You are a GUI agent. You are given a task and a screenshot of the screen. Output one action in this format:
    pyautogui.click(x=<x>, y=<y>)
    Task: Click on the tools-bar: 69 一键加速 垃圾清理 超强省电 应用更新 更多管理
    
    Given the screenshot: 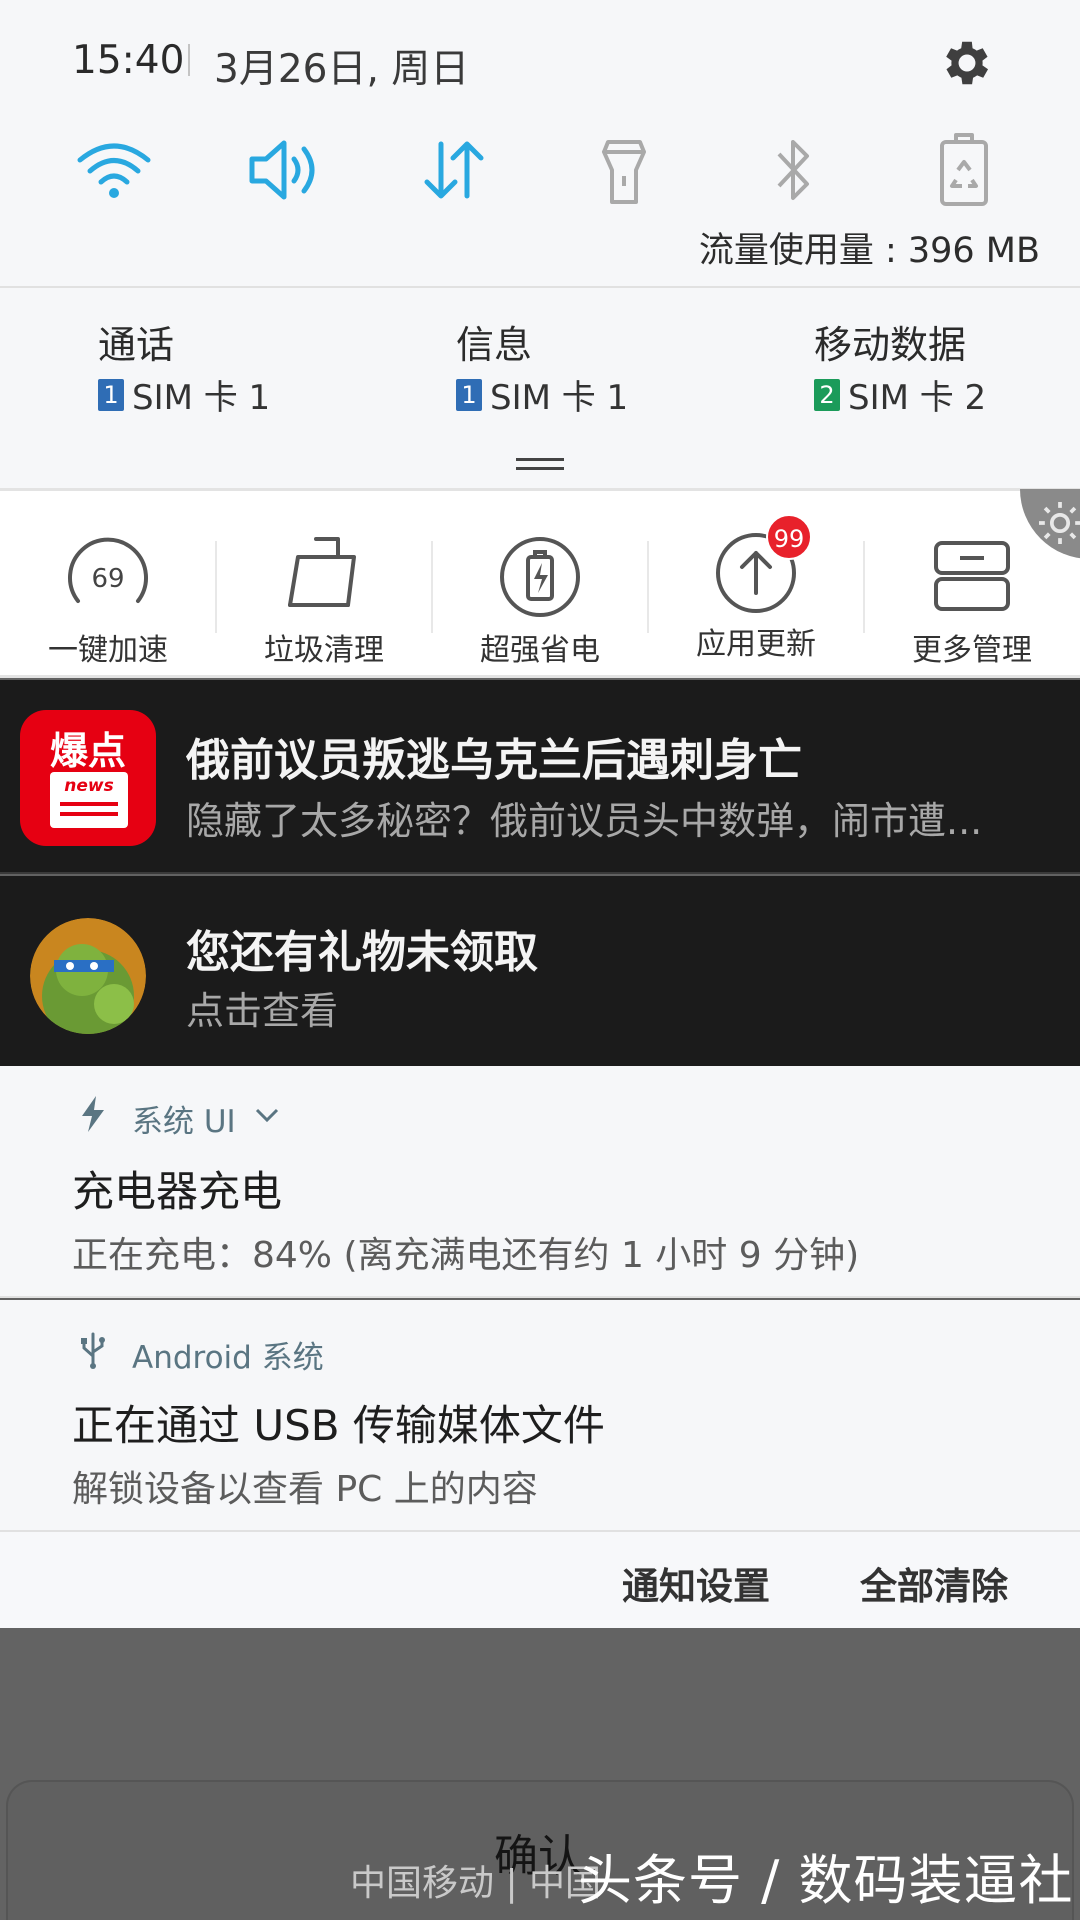 What is the action you would take?
    pyautogui.click(x=540, y=583)
    